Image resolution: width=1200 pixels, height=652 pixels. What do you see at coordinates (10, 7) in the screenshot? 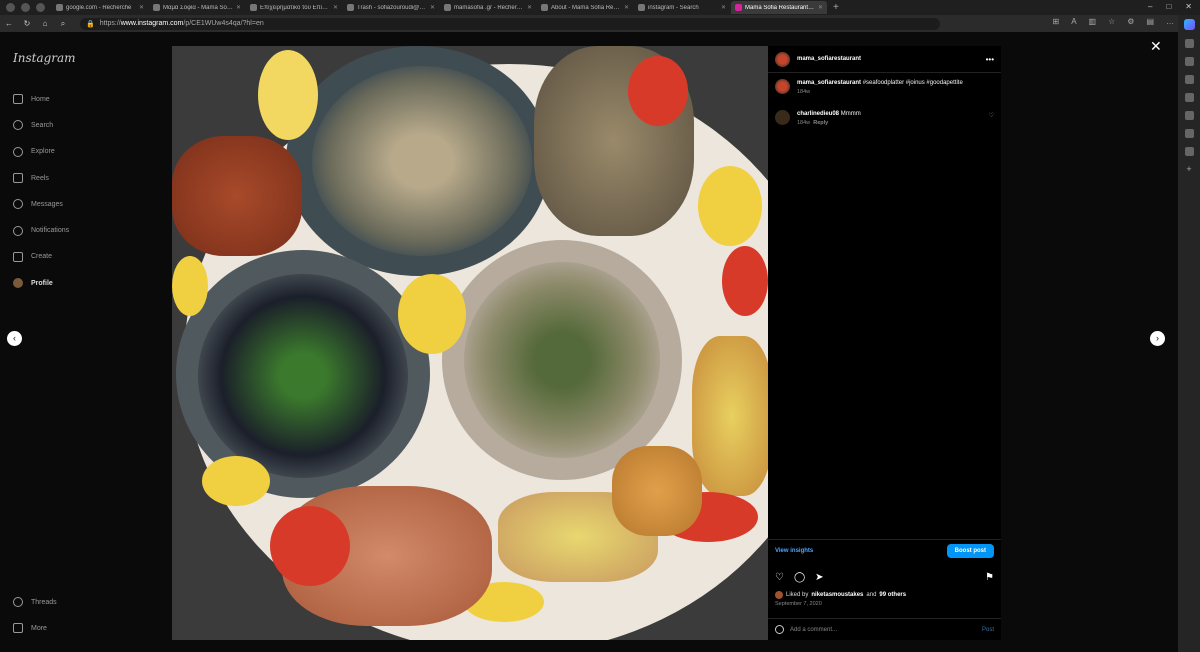
I see `profile-icon` at bounding box center [10, 7].